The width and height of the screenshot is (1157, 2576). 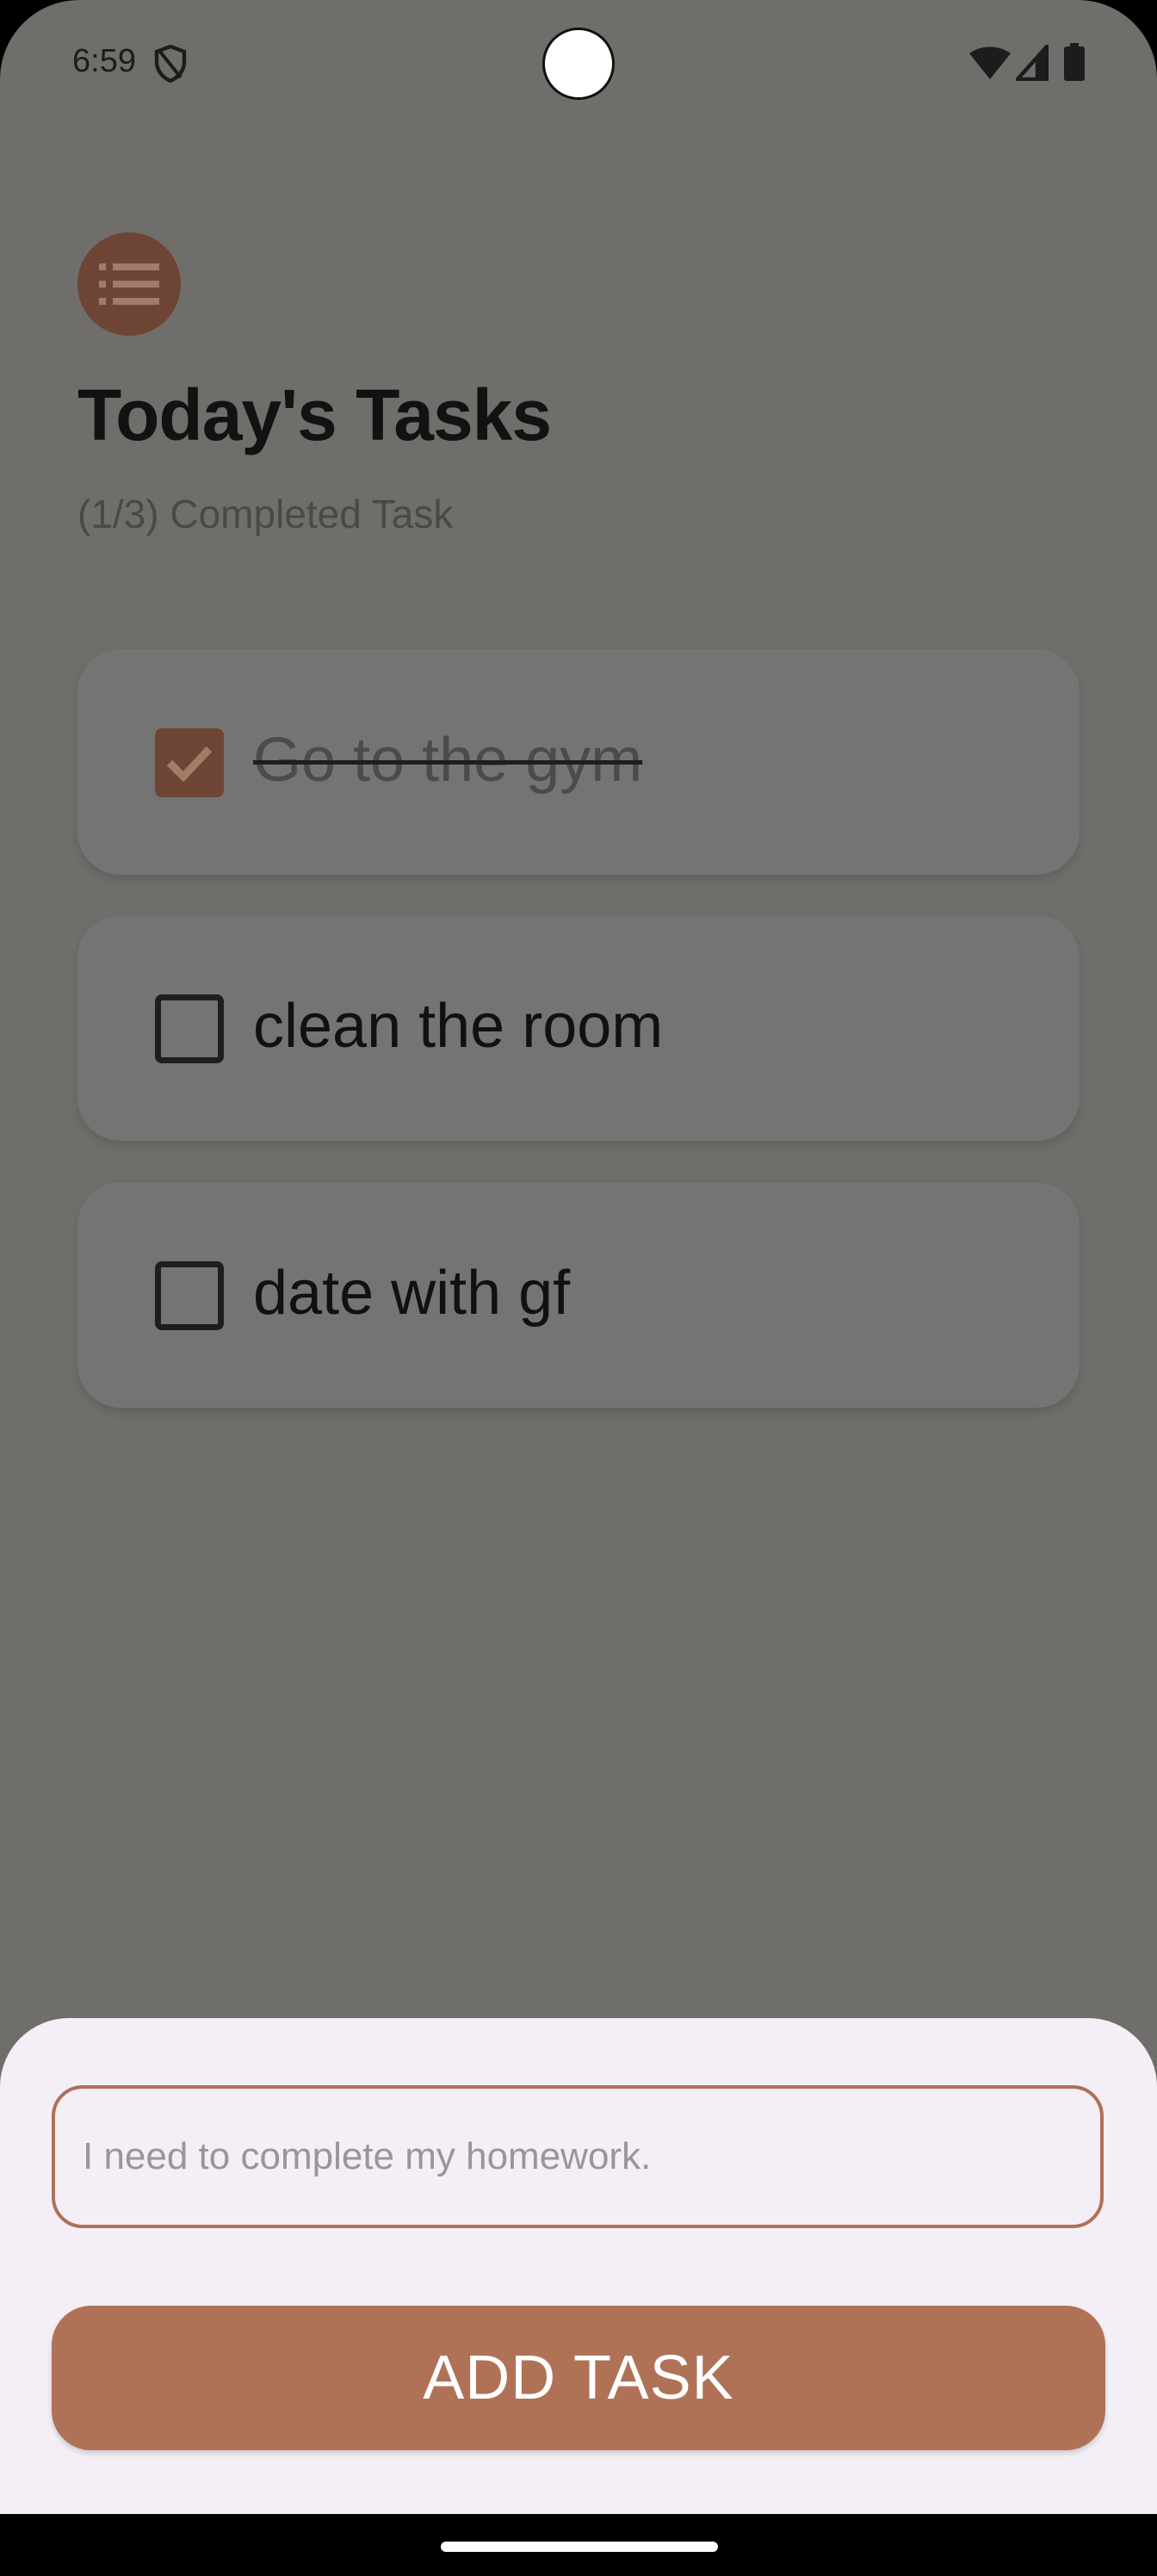 I want to click on navigation-bar, so click(x=579, y=2545).